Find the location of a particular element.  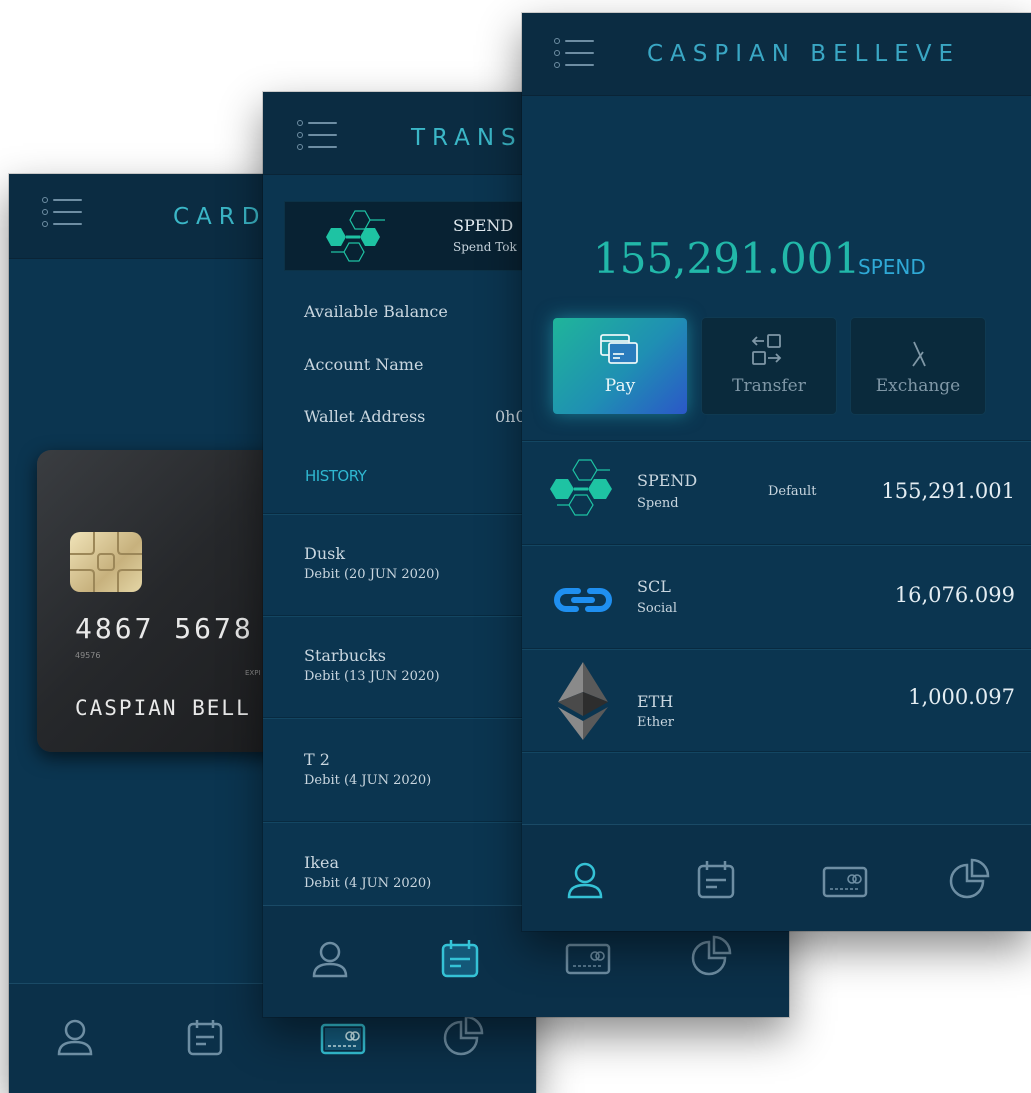

divider is located at coordinates (776, 751).